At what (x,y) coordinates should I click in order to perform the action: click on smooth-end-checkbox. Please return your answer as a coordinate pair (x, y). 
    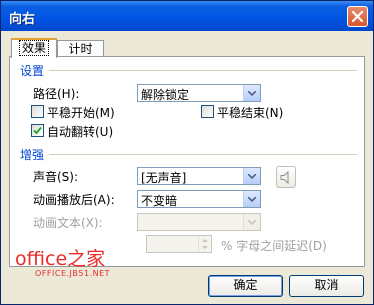
    Looking at the image, I should click on (207, 111).